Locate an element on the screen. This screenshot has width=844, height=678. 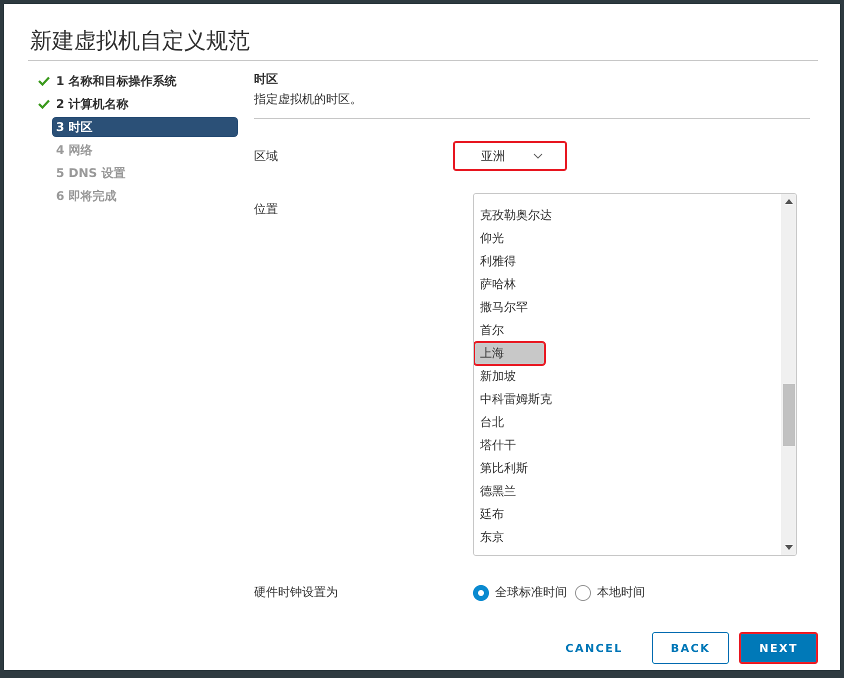
list-item: 新加坡 is located at coordinates (627, 376).